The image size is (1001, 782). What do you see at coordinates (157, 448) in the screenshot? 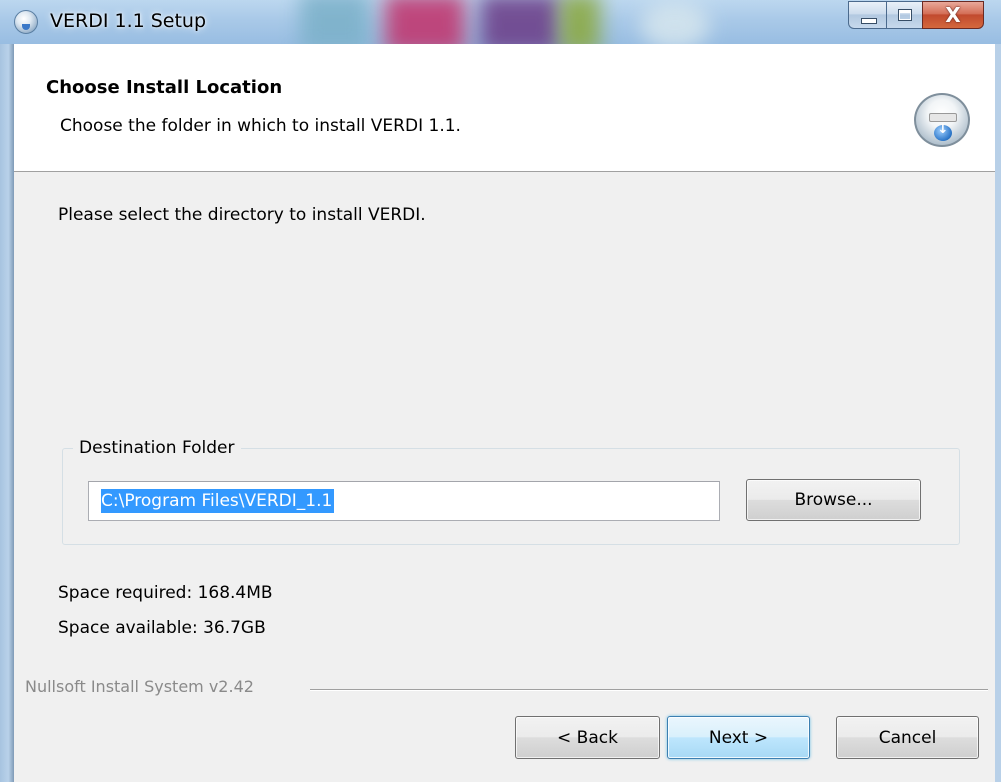
I see `destination-folder-label: Destination Folder` at bounding box center [157, 448].